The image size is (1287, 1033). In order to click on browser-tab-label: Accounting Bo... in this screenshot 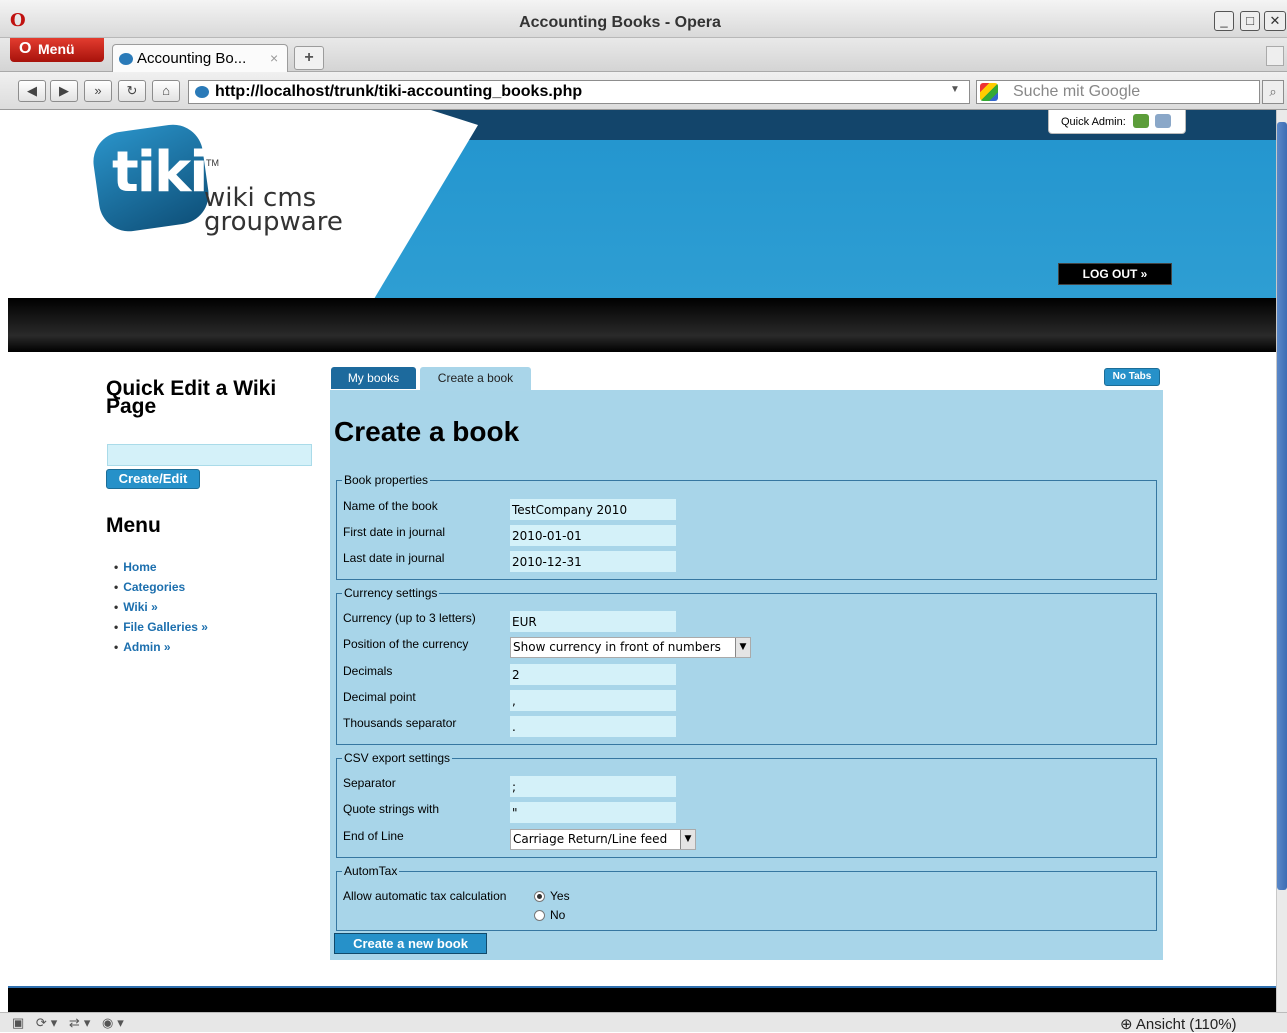, I will do `click(192, 58)`.